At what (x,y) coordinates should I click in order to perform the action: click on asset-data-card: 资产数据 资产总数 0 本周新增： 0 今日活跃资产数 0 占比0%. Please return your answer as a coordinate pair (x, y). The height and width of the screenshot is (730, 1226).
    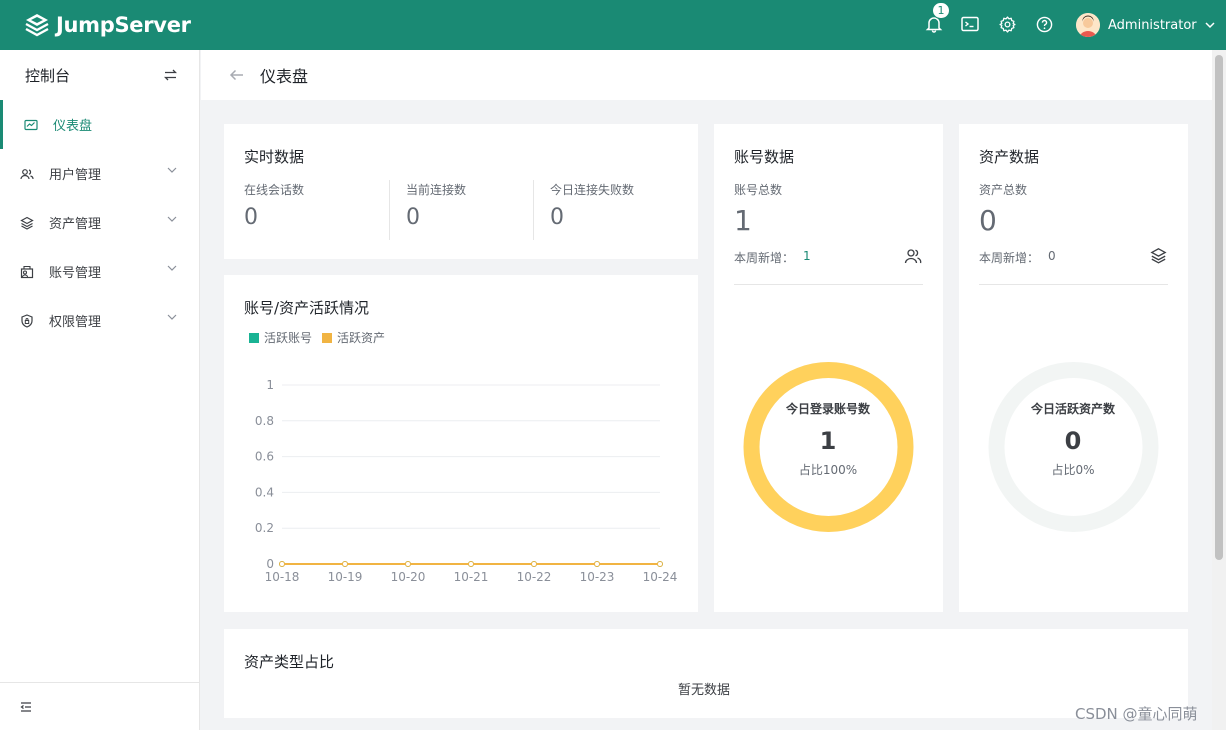
    Looking at the image, I should click on (1073, 368).